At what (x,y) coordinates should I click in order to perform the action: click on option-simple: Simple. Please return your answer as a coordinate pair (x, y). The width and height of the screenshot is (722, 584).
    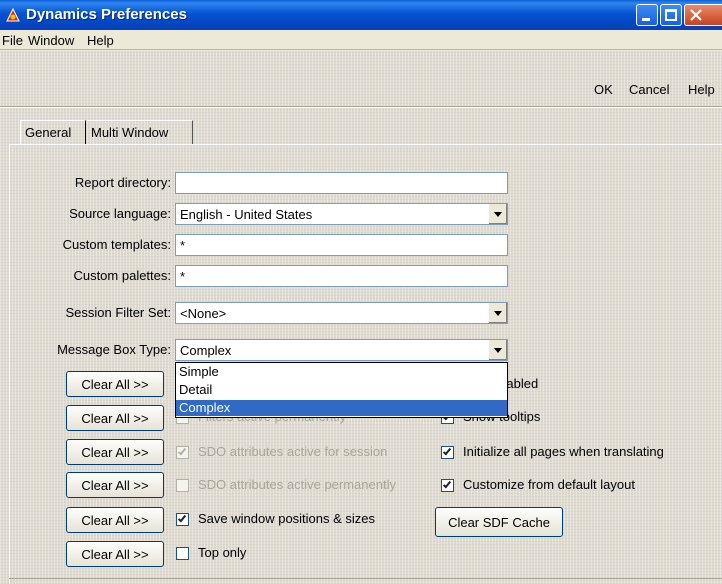
    Looking at the image, I should click on (341, 372).